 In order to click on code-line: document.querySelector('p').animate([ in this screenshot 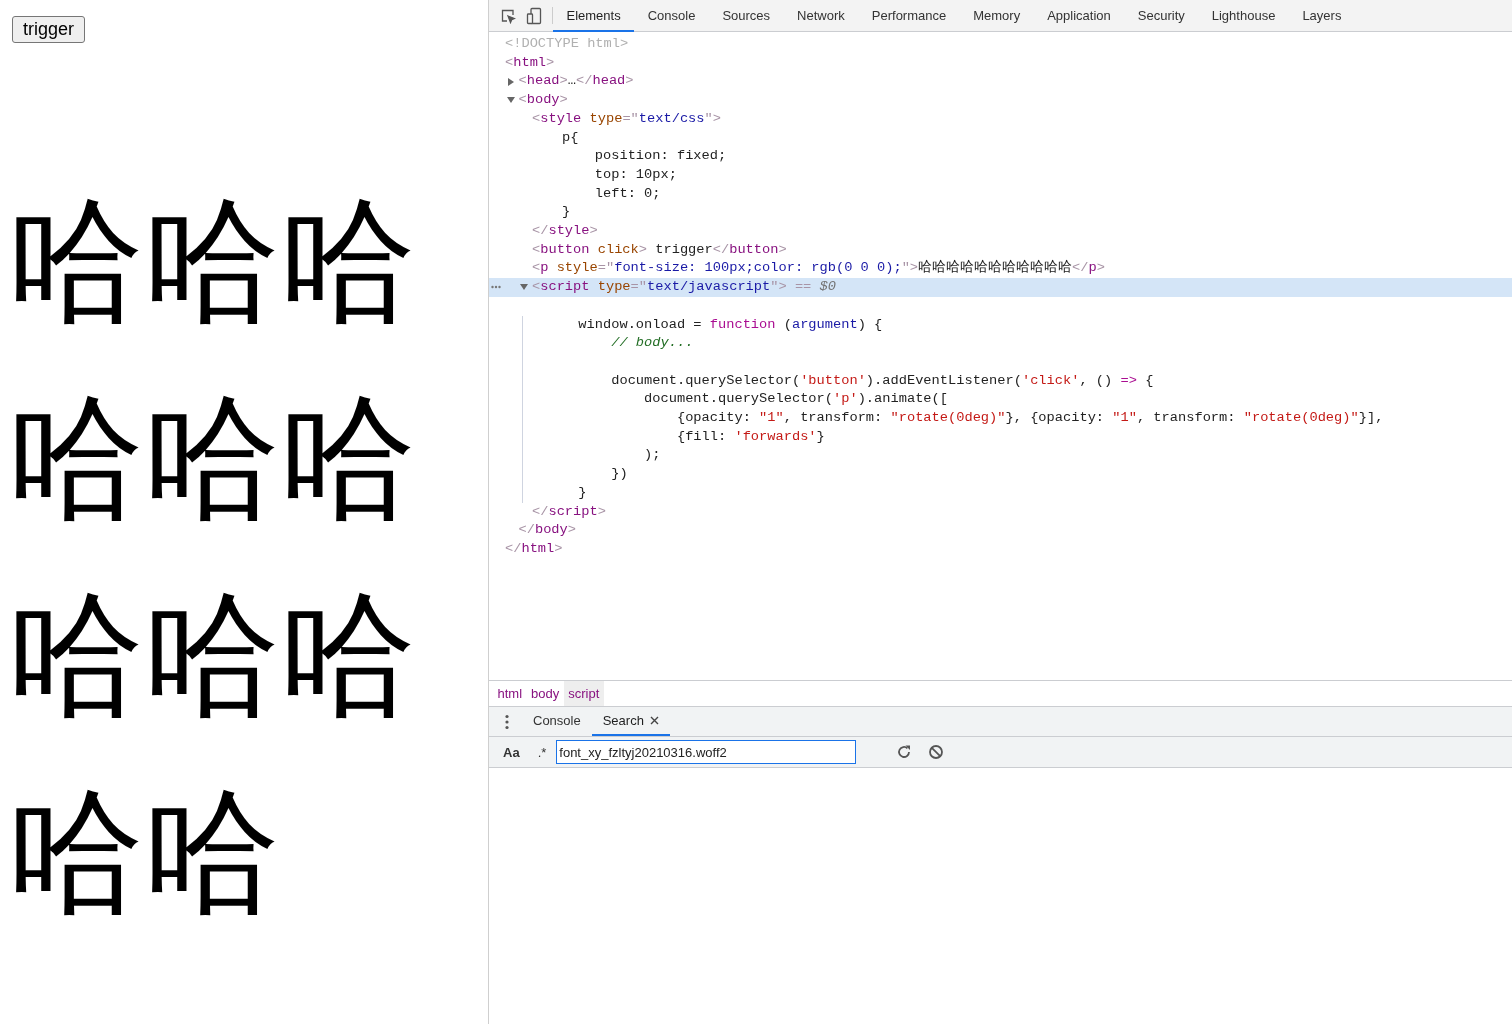, I will do `click(795, 399)`.